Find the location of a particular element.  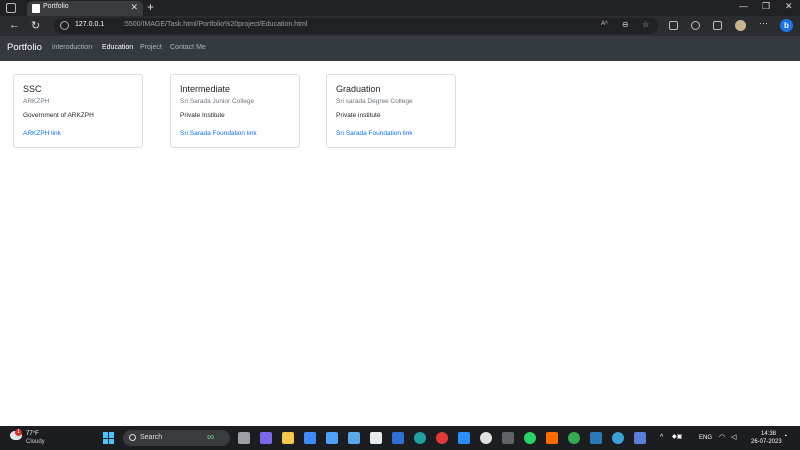

chrome-profile-icon is located at coordinates (486, 438).